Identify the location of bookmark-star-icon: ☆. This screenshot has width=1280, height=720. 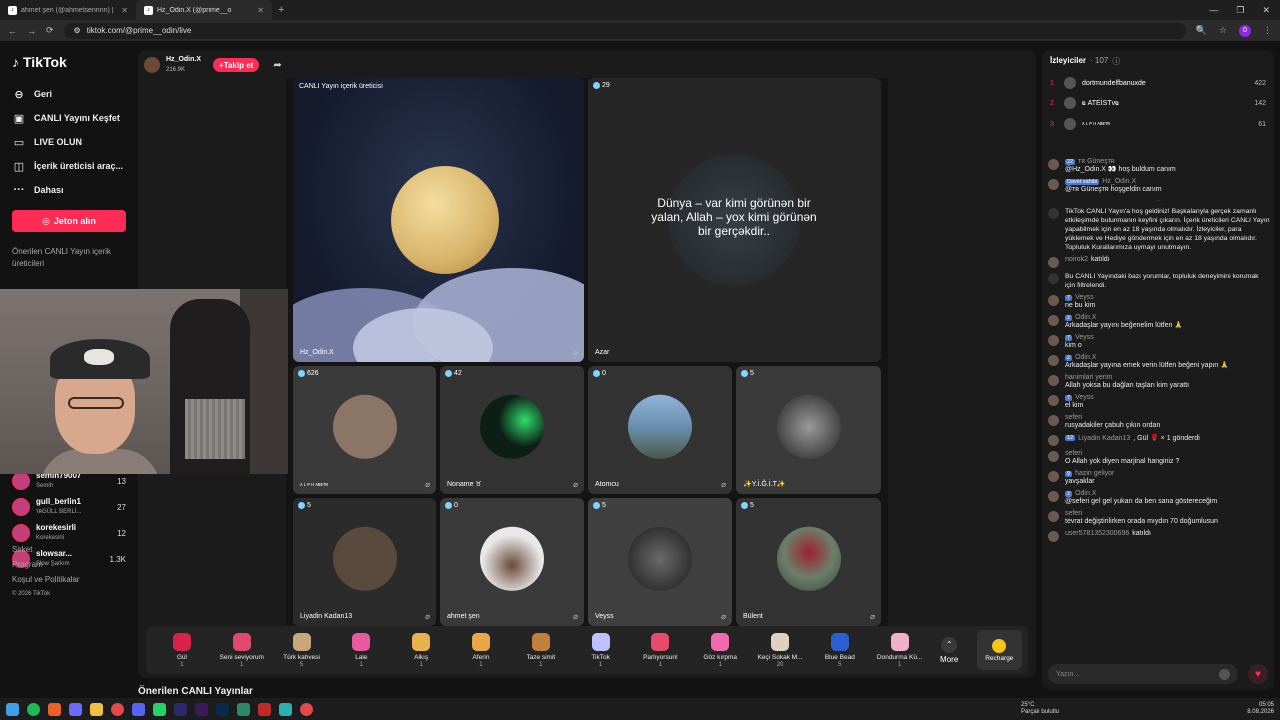
(1223, 30).